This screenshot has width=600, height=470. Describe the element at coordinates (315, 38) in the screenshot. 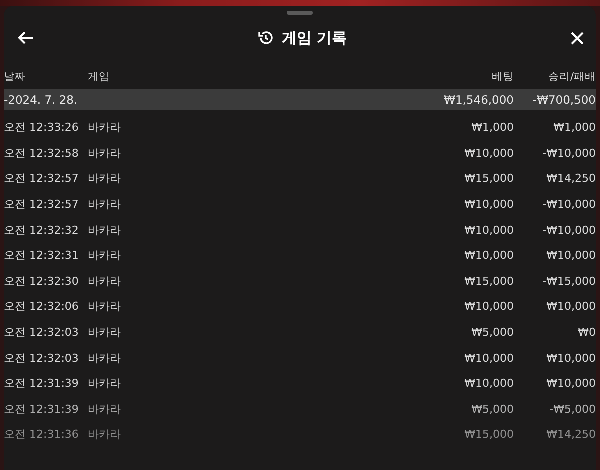

I see `window-title: 게임 기록` at that location.